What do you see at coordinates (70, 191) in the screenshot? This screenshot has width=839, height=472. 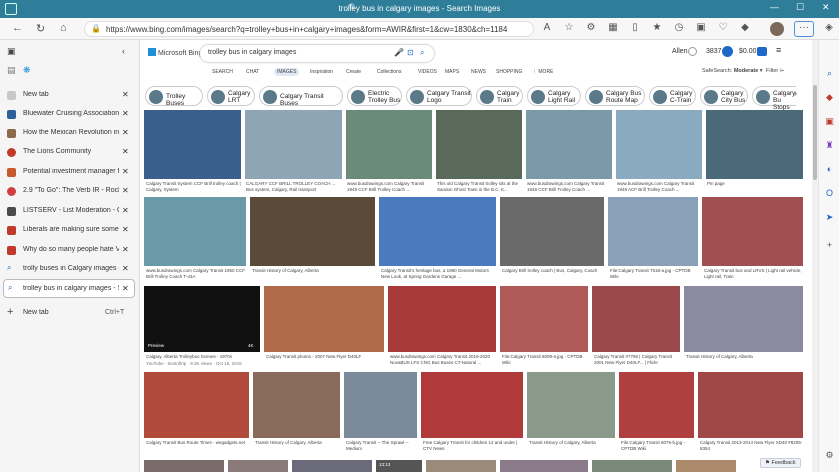 I see `tab-item-to-go-verb: 2.9 "To Go": The Verb IR - Rocket ✕` at bounding box center [70, 191].